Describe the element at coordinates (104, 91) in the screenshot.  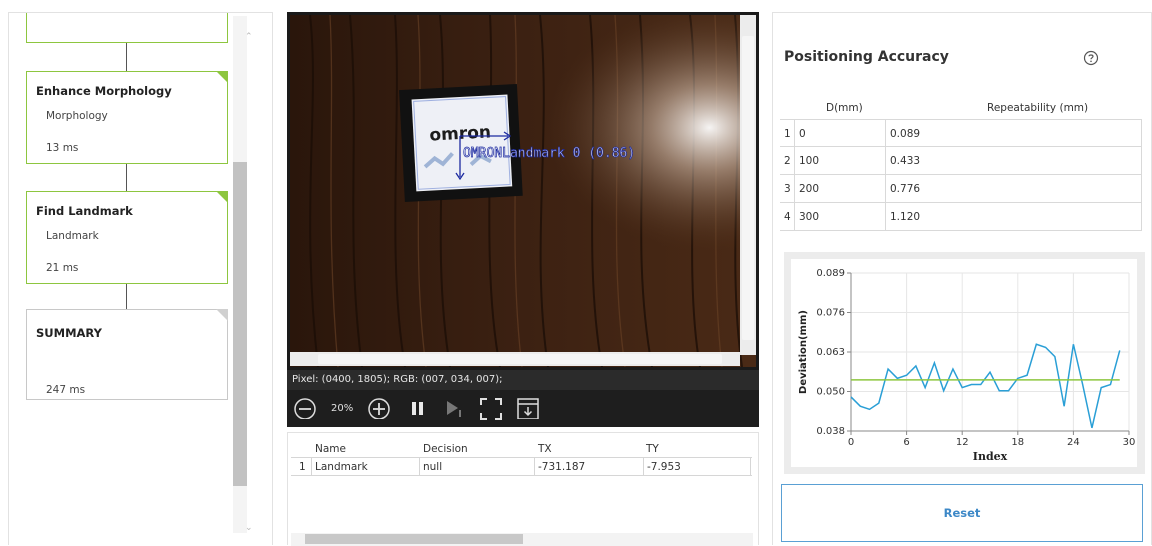
I see `card-title: Enhance Morphology` at that location.